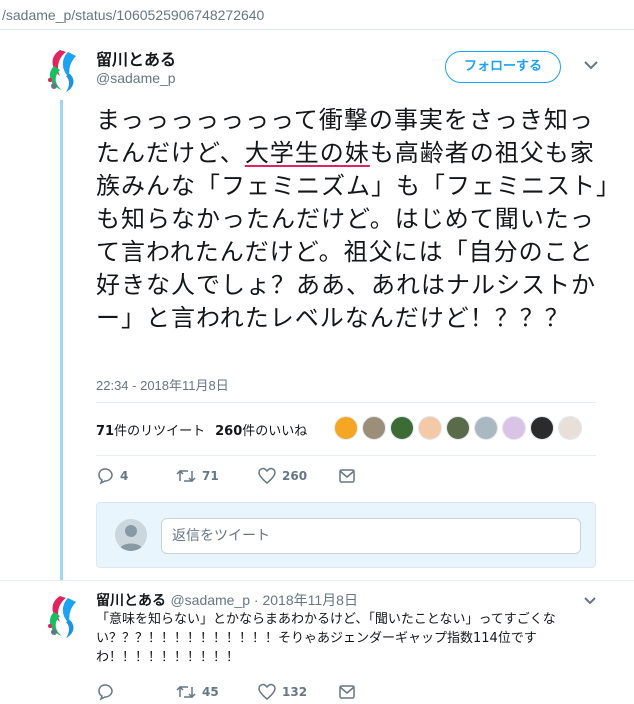  Describe the element at coordinates (61, 340) in the screenshot. I see `thread-connector` at that location.